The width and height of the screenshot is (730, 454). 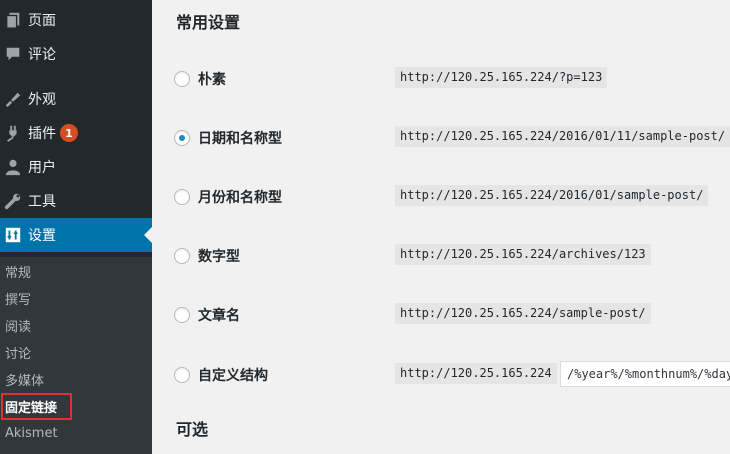 I want to click on sidebar-item-pages: 页面, so click(x=76, y=20).